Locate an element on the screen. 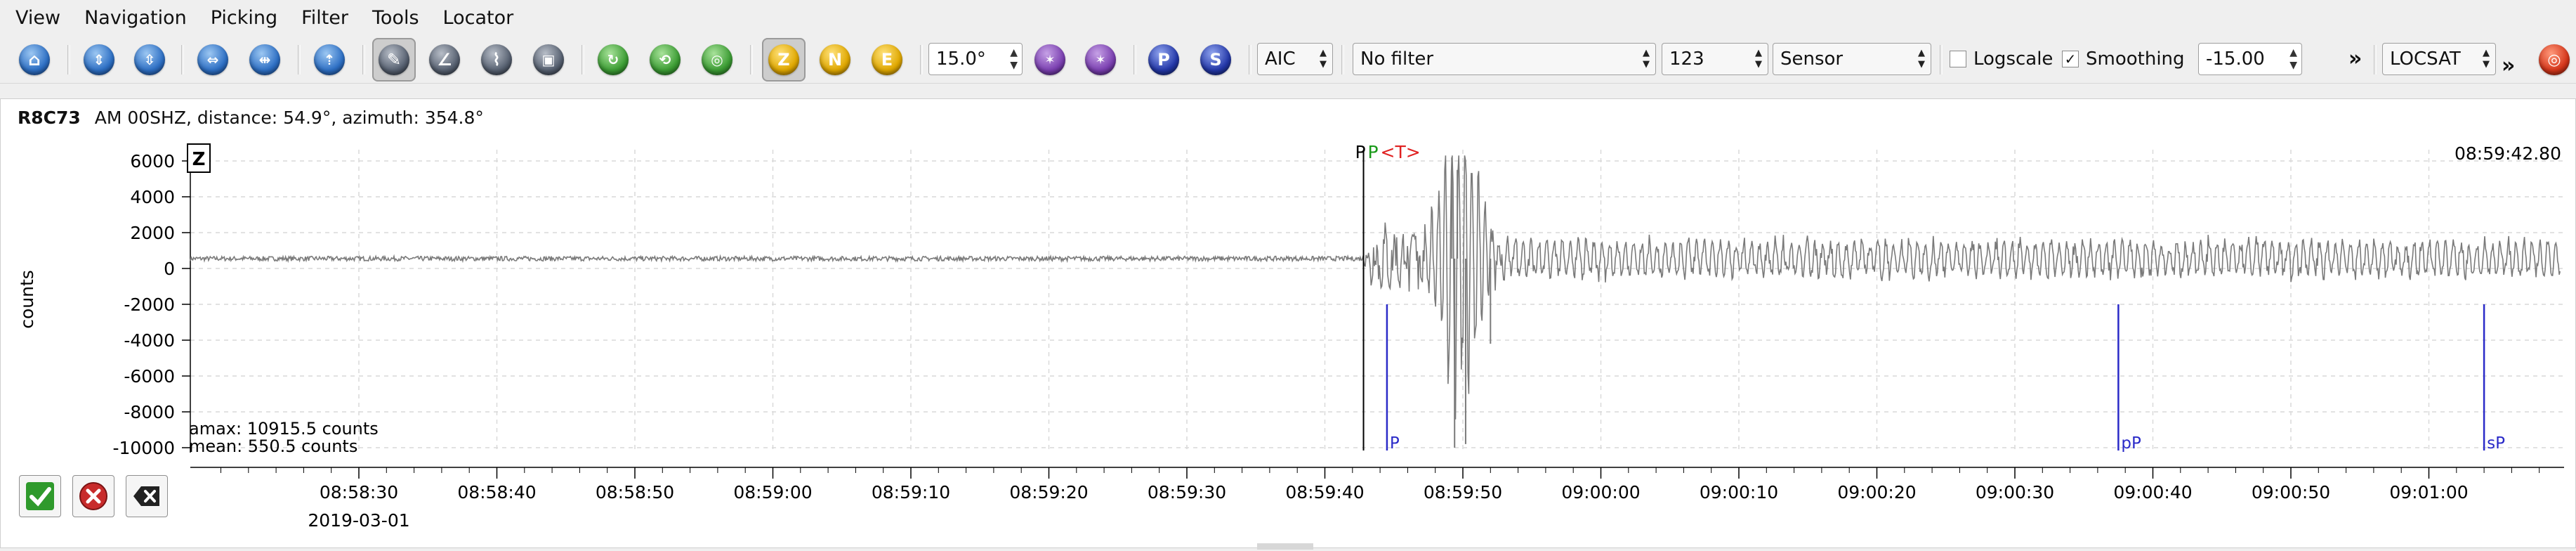  scrollbar-handle is located at coordinates (1285, 546).